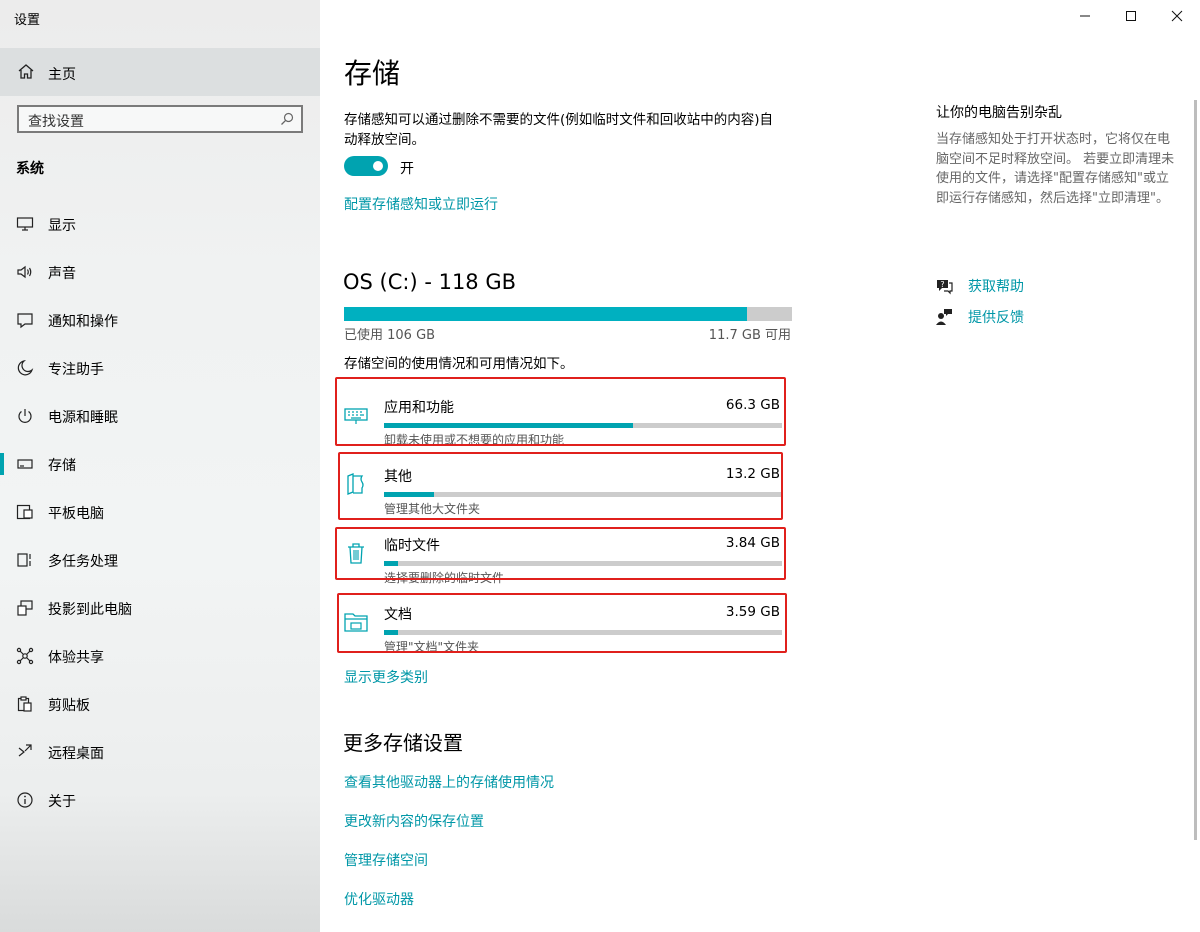 The height and width of the screenshot is (932, 1200). Describe the element at coordinates (459, 364) in the screenshot. I see `usage-description: 存储空间的使用情况和可用情况如下。` at that location.